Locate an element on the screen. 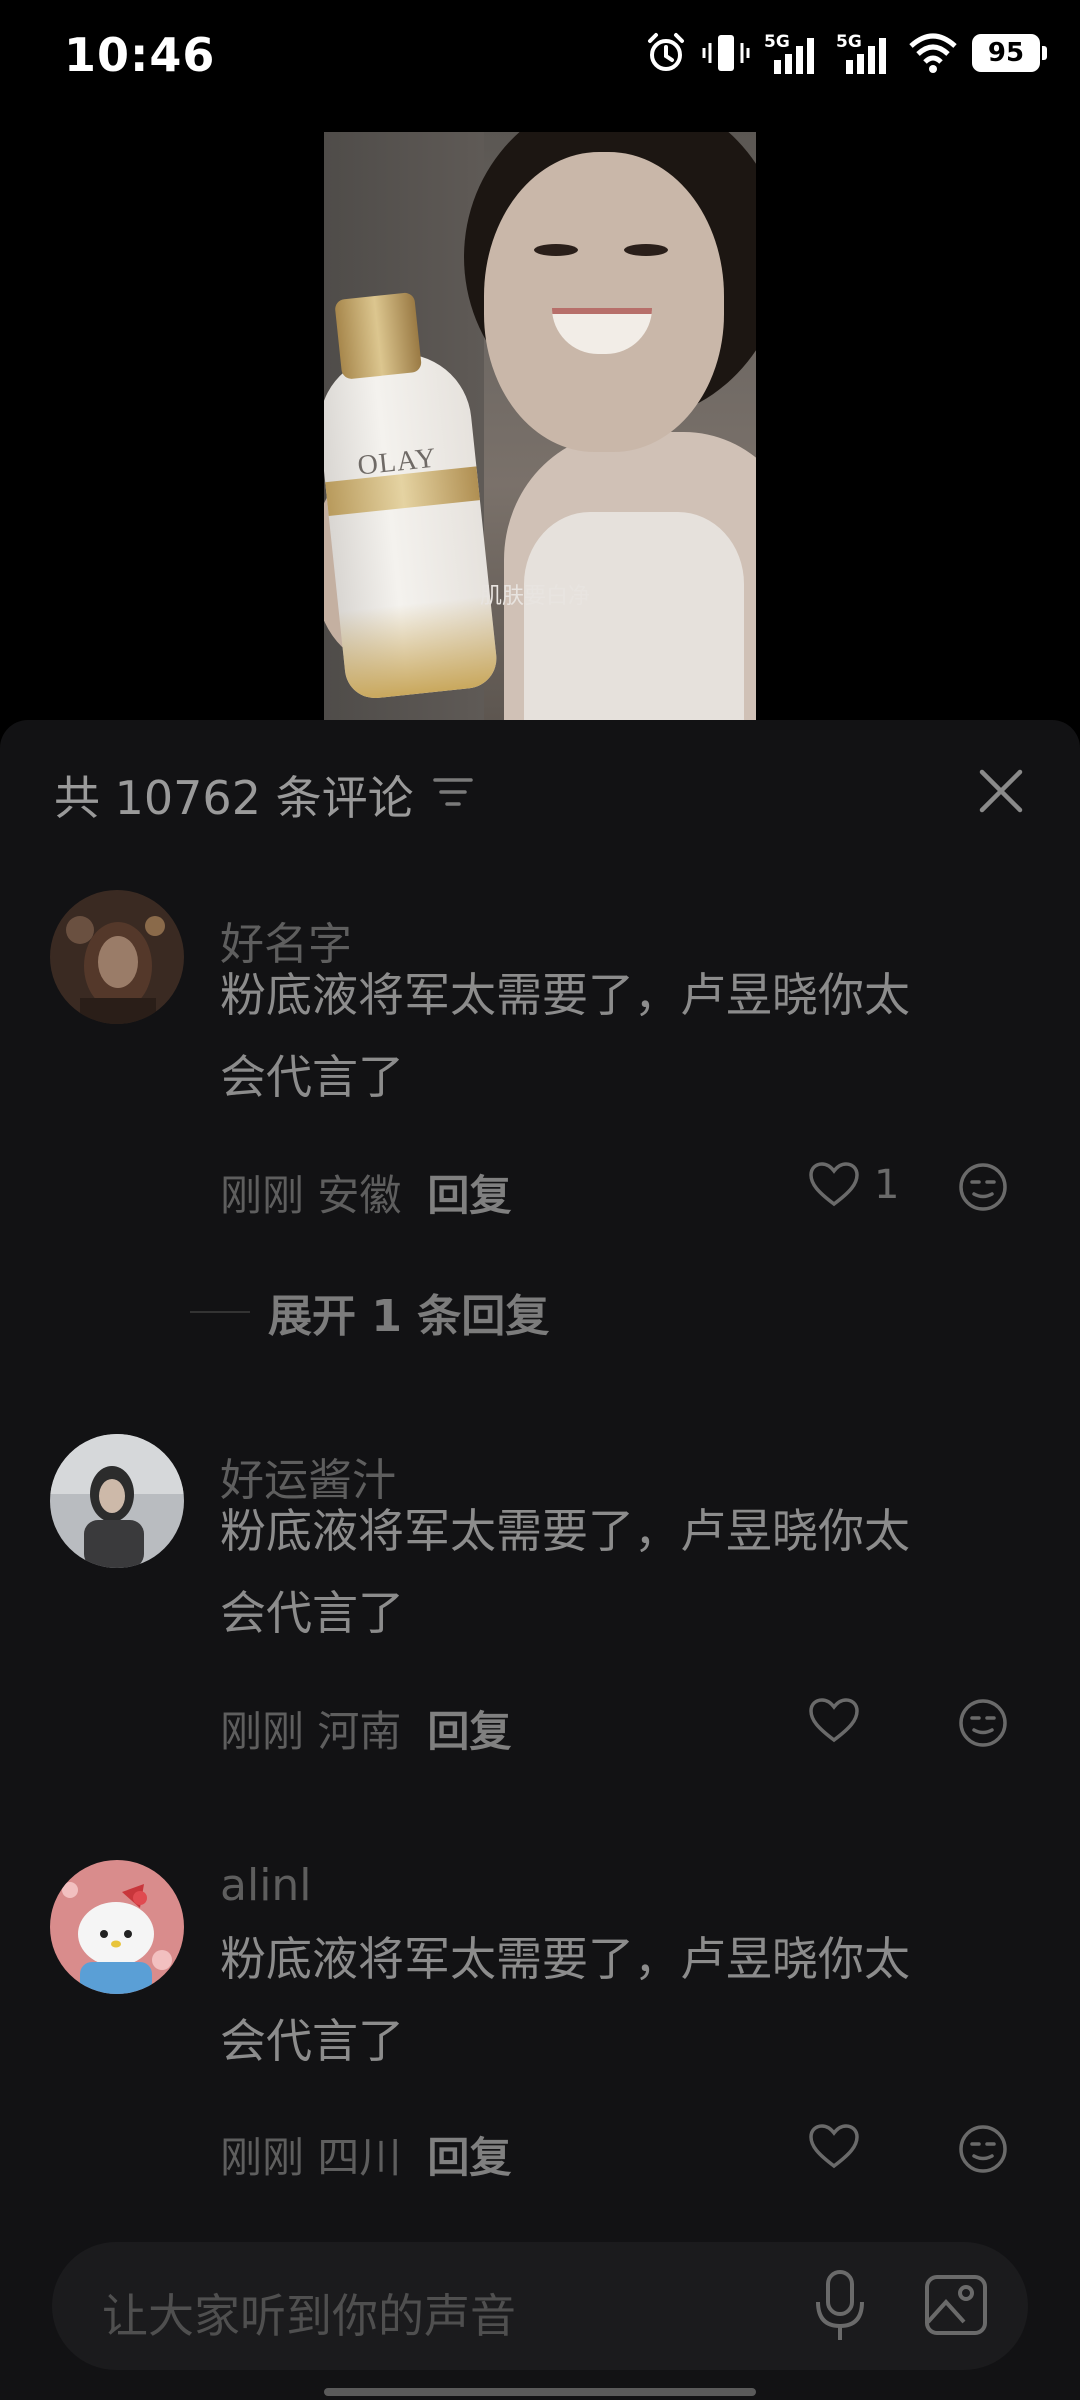 Image resolution: width=1080 pixels, height=2400 pixels. expand-replies-button: 展开 1 条回复 is located at coordinates (369, 1312).